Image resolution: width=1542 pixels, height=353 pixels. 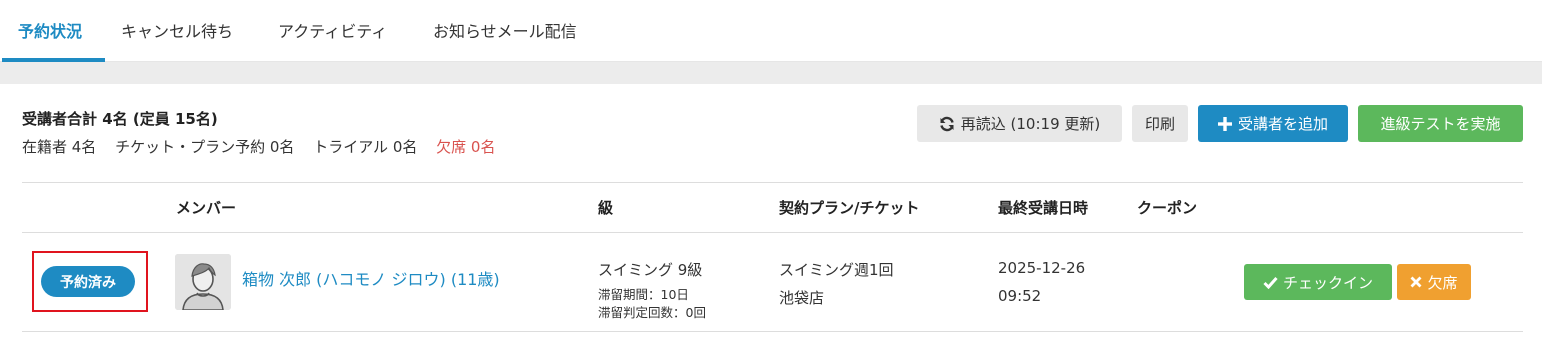 I want to click on column-header-grade: 級, so click(x=606, y=208).